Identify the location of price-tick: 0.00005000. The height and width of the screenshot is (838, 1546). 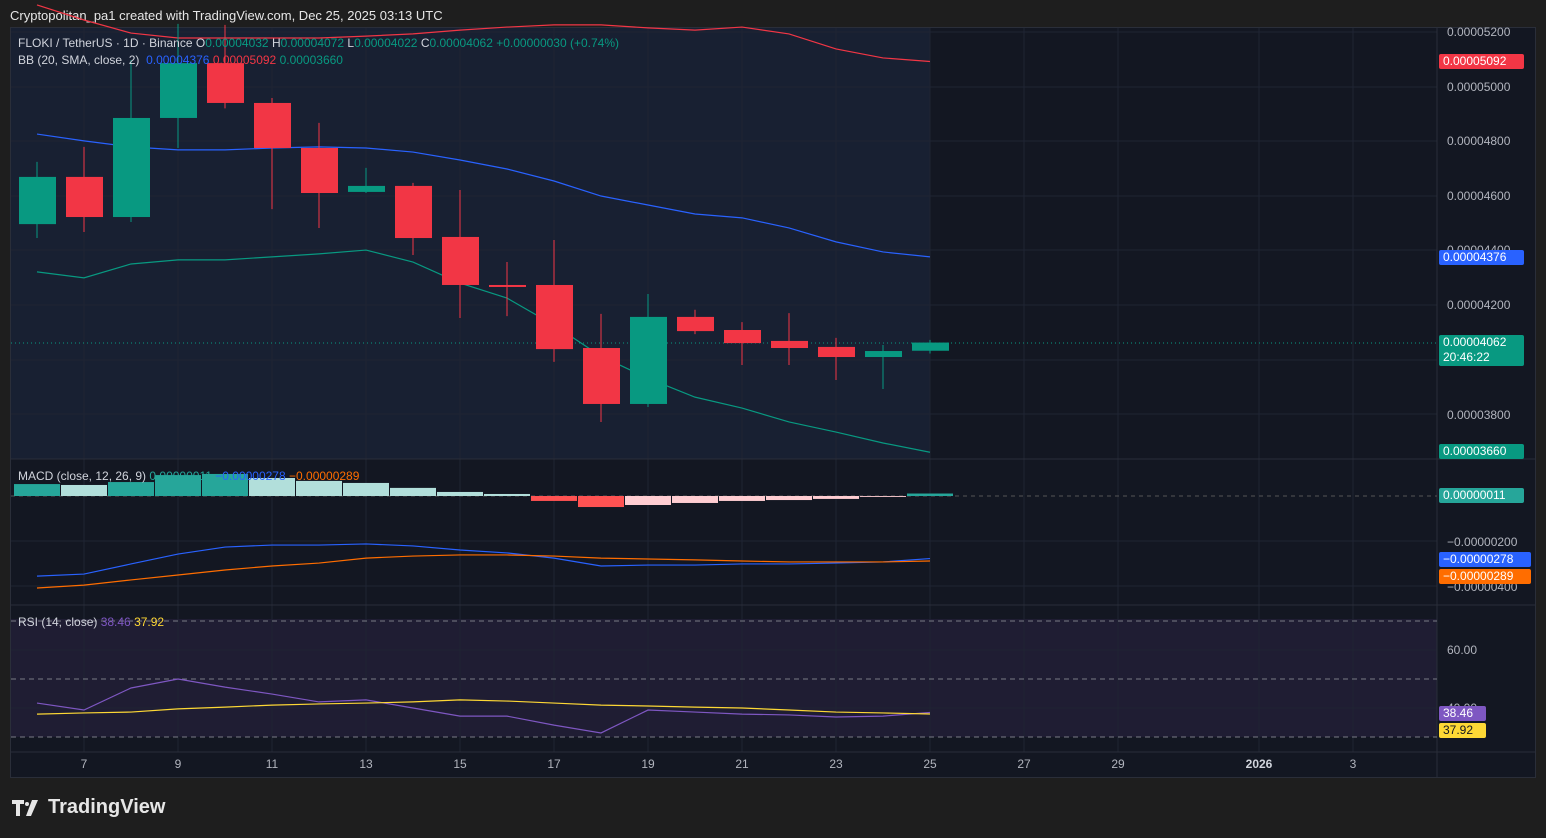
(1479, 87).